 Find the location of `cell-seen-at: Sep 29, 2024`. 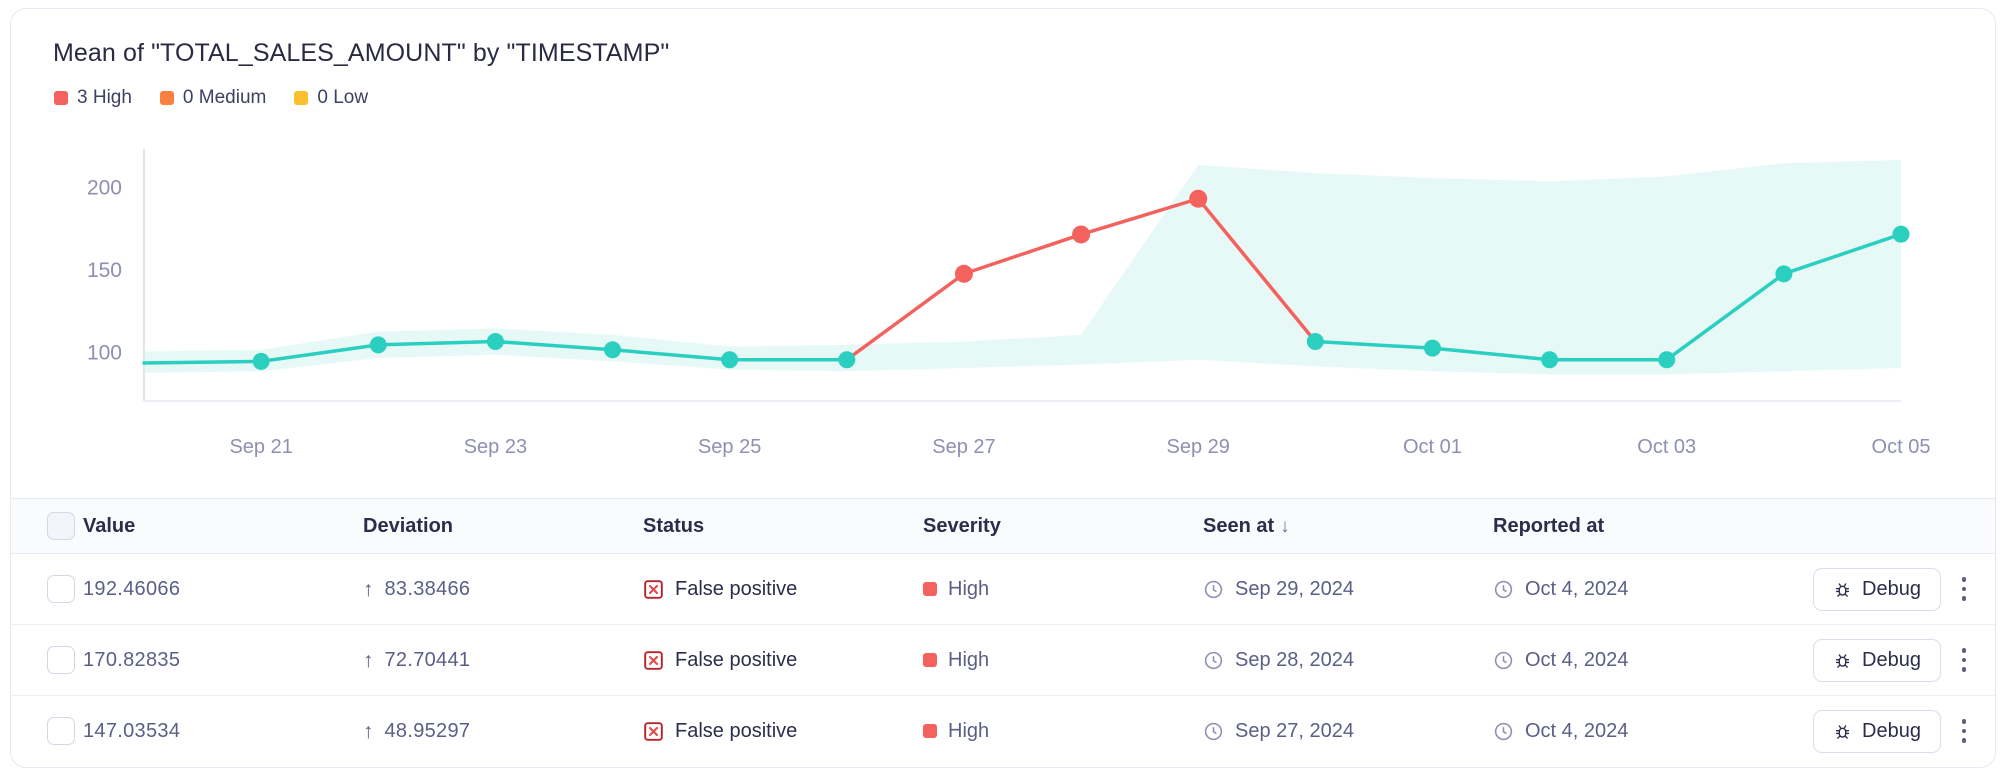

cell-seen-at: Sep 29, 2024 is located at coordinates (1348, 589).